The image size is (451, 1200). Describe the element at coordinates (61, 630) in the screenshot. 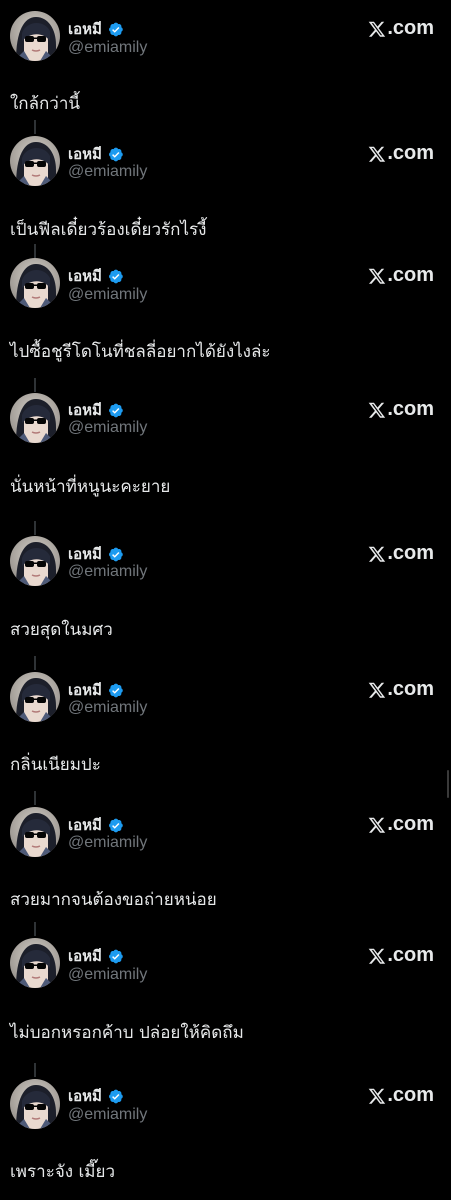

I see `tweet-text: สวยสุดในมศว` at that location.